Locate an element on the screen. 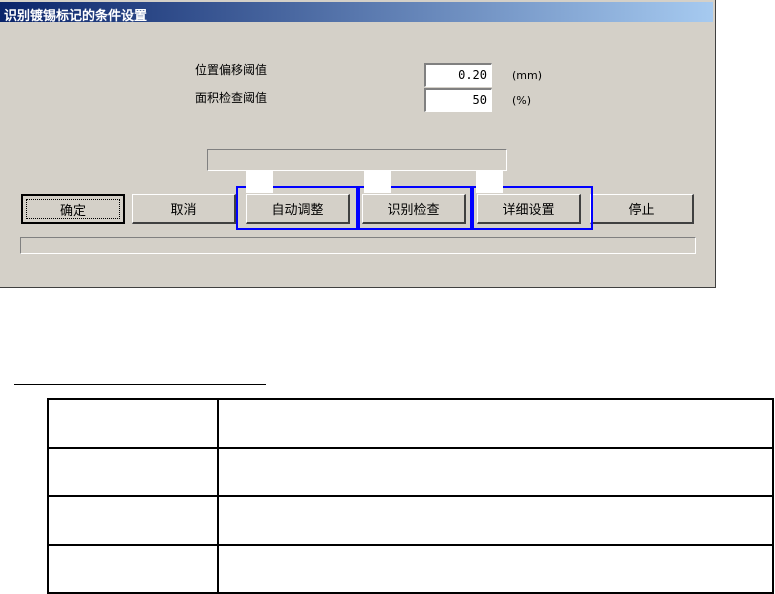 The image size is (775, 594). area-check-input: 50 is located at coordinates (458, 100).